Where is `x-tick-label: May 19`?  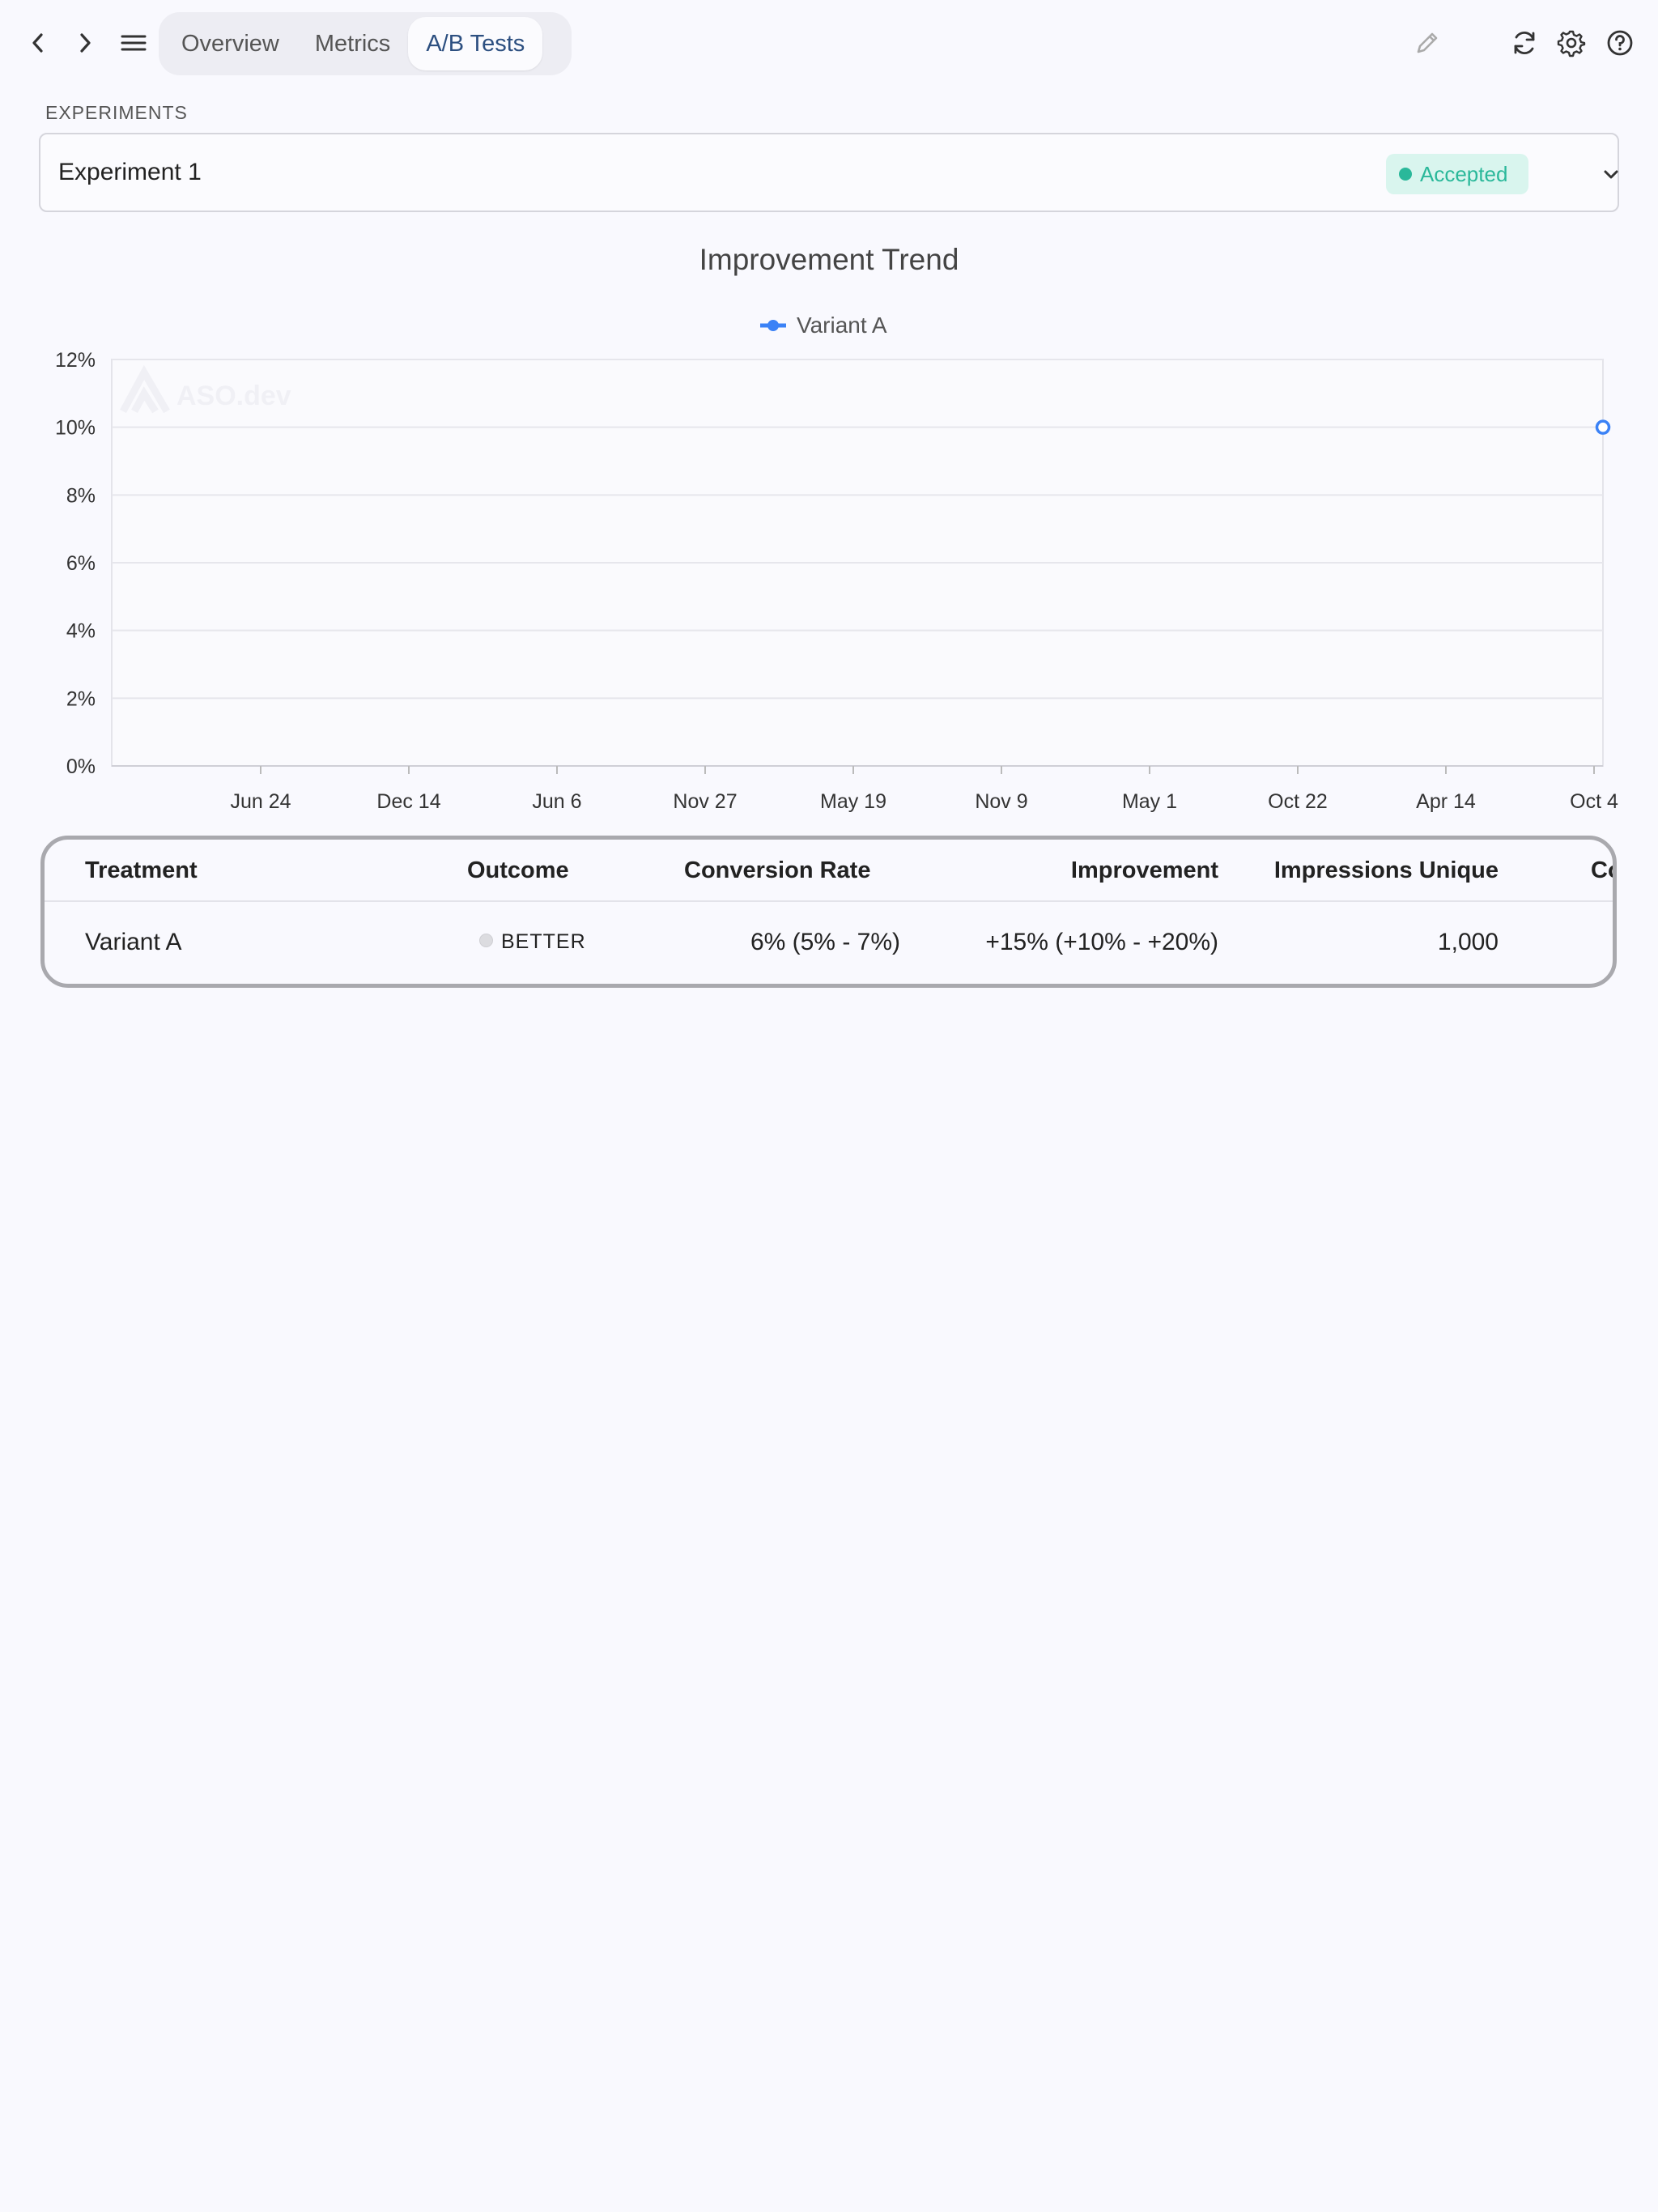
x-tick-label: May 19 is located at coordinates (853, 802).